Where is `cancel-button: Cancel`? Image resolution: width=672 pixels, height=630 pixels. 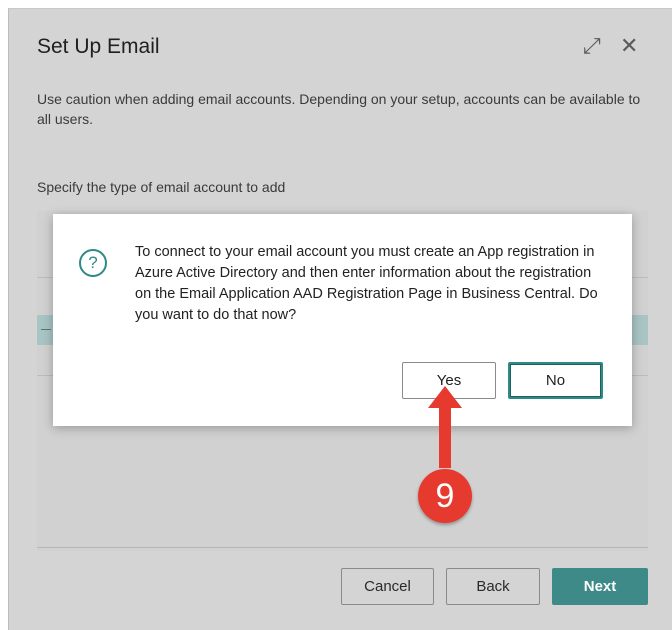 cancel-button: Cancel is located at coordinates (387, 586).